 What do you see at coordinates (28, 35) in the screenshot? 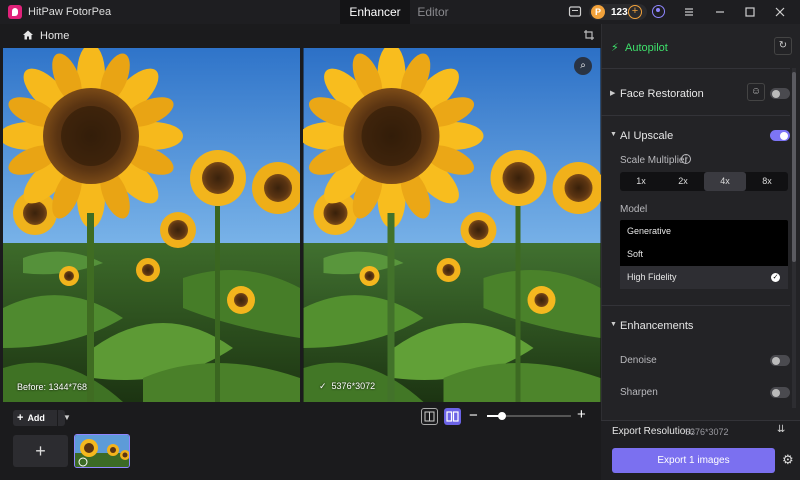
I see `home-icon` at bounding box center [28, 35].